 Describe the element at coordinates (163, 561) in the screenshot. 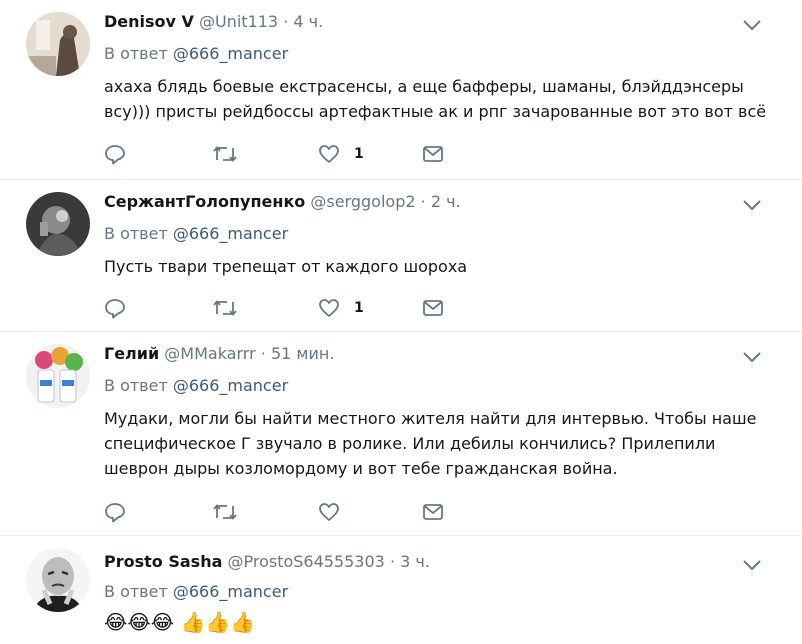

I see `display-name: Prosto Sasha` at that location.